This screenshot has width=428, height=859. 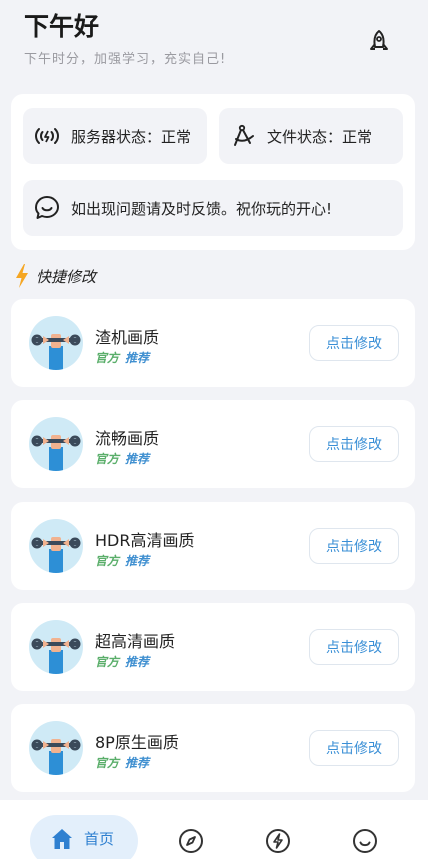 I want to click on section-title: 快捷修改, so click(x=55, y=276).